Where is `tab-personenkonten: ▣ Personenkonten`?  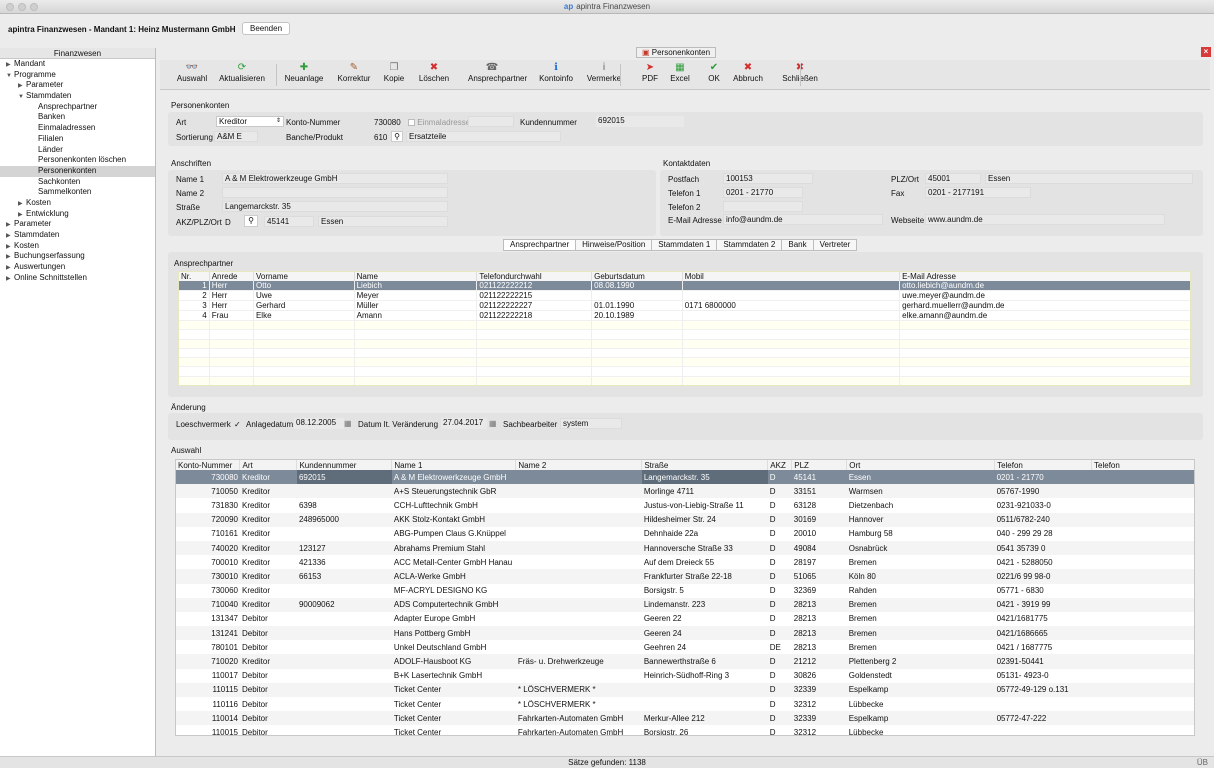
tab-personenkonten: ▣ Personenkonten is located at coordinates (676, 52).